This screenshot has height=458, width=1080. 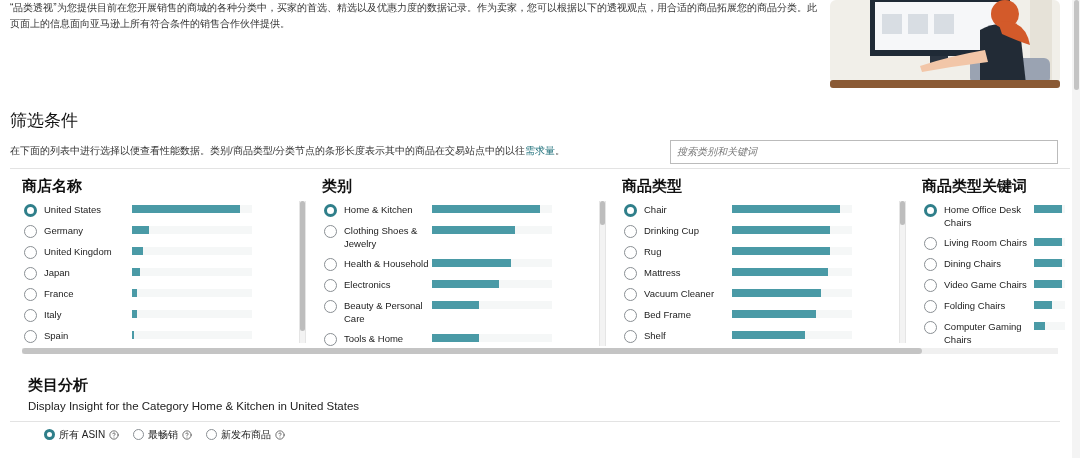 What do you see at coordinates (87, 335) in the screenshot?
I see `list-item: Spain` at bounding box center [87, 335].